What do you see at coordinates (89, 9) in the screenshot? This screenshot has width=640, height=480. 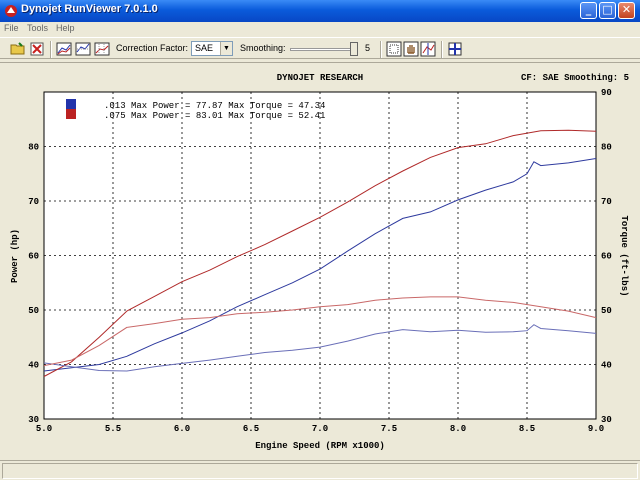 I see `window-title: Dynojet RunViewer 7.0.1.0` at bounding box center [89, 9].